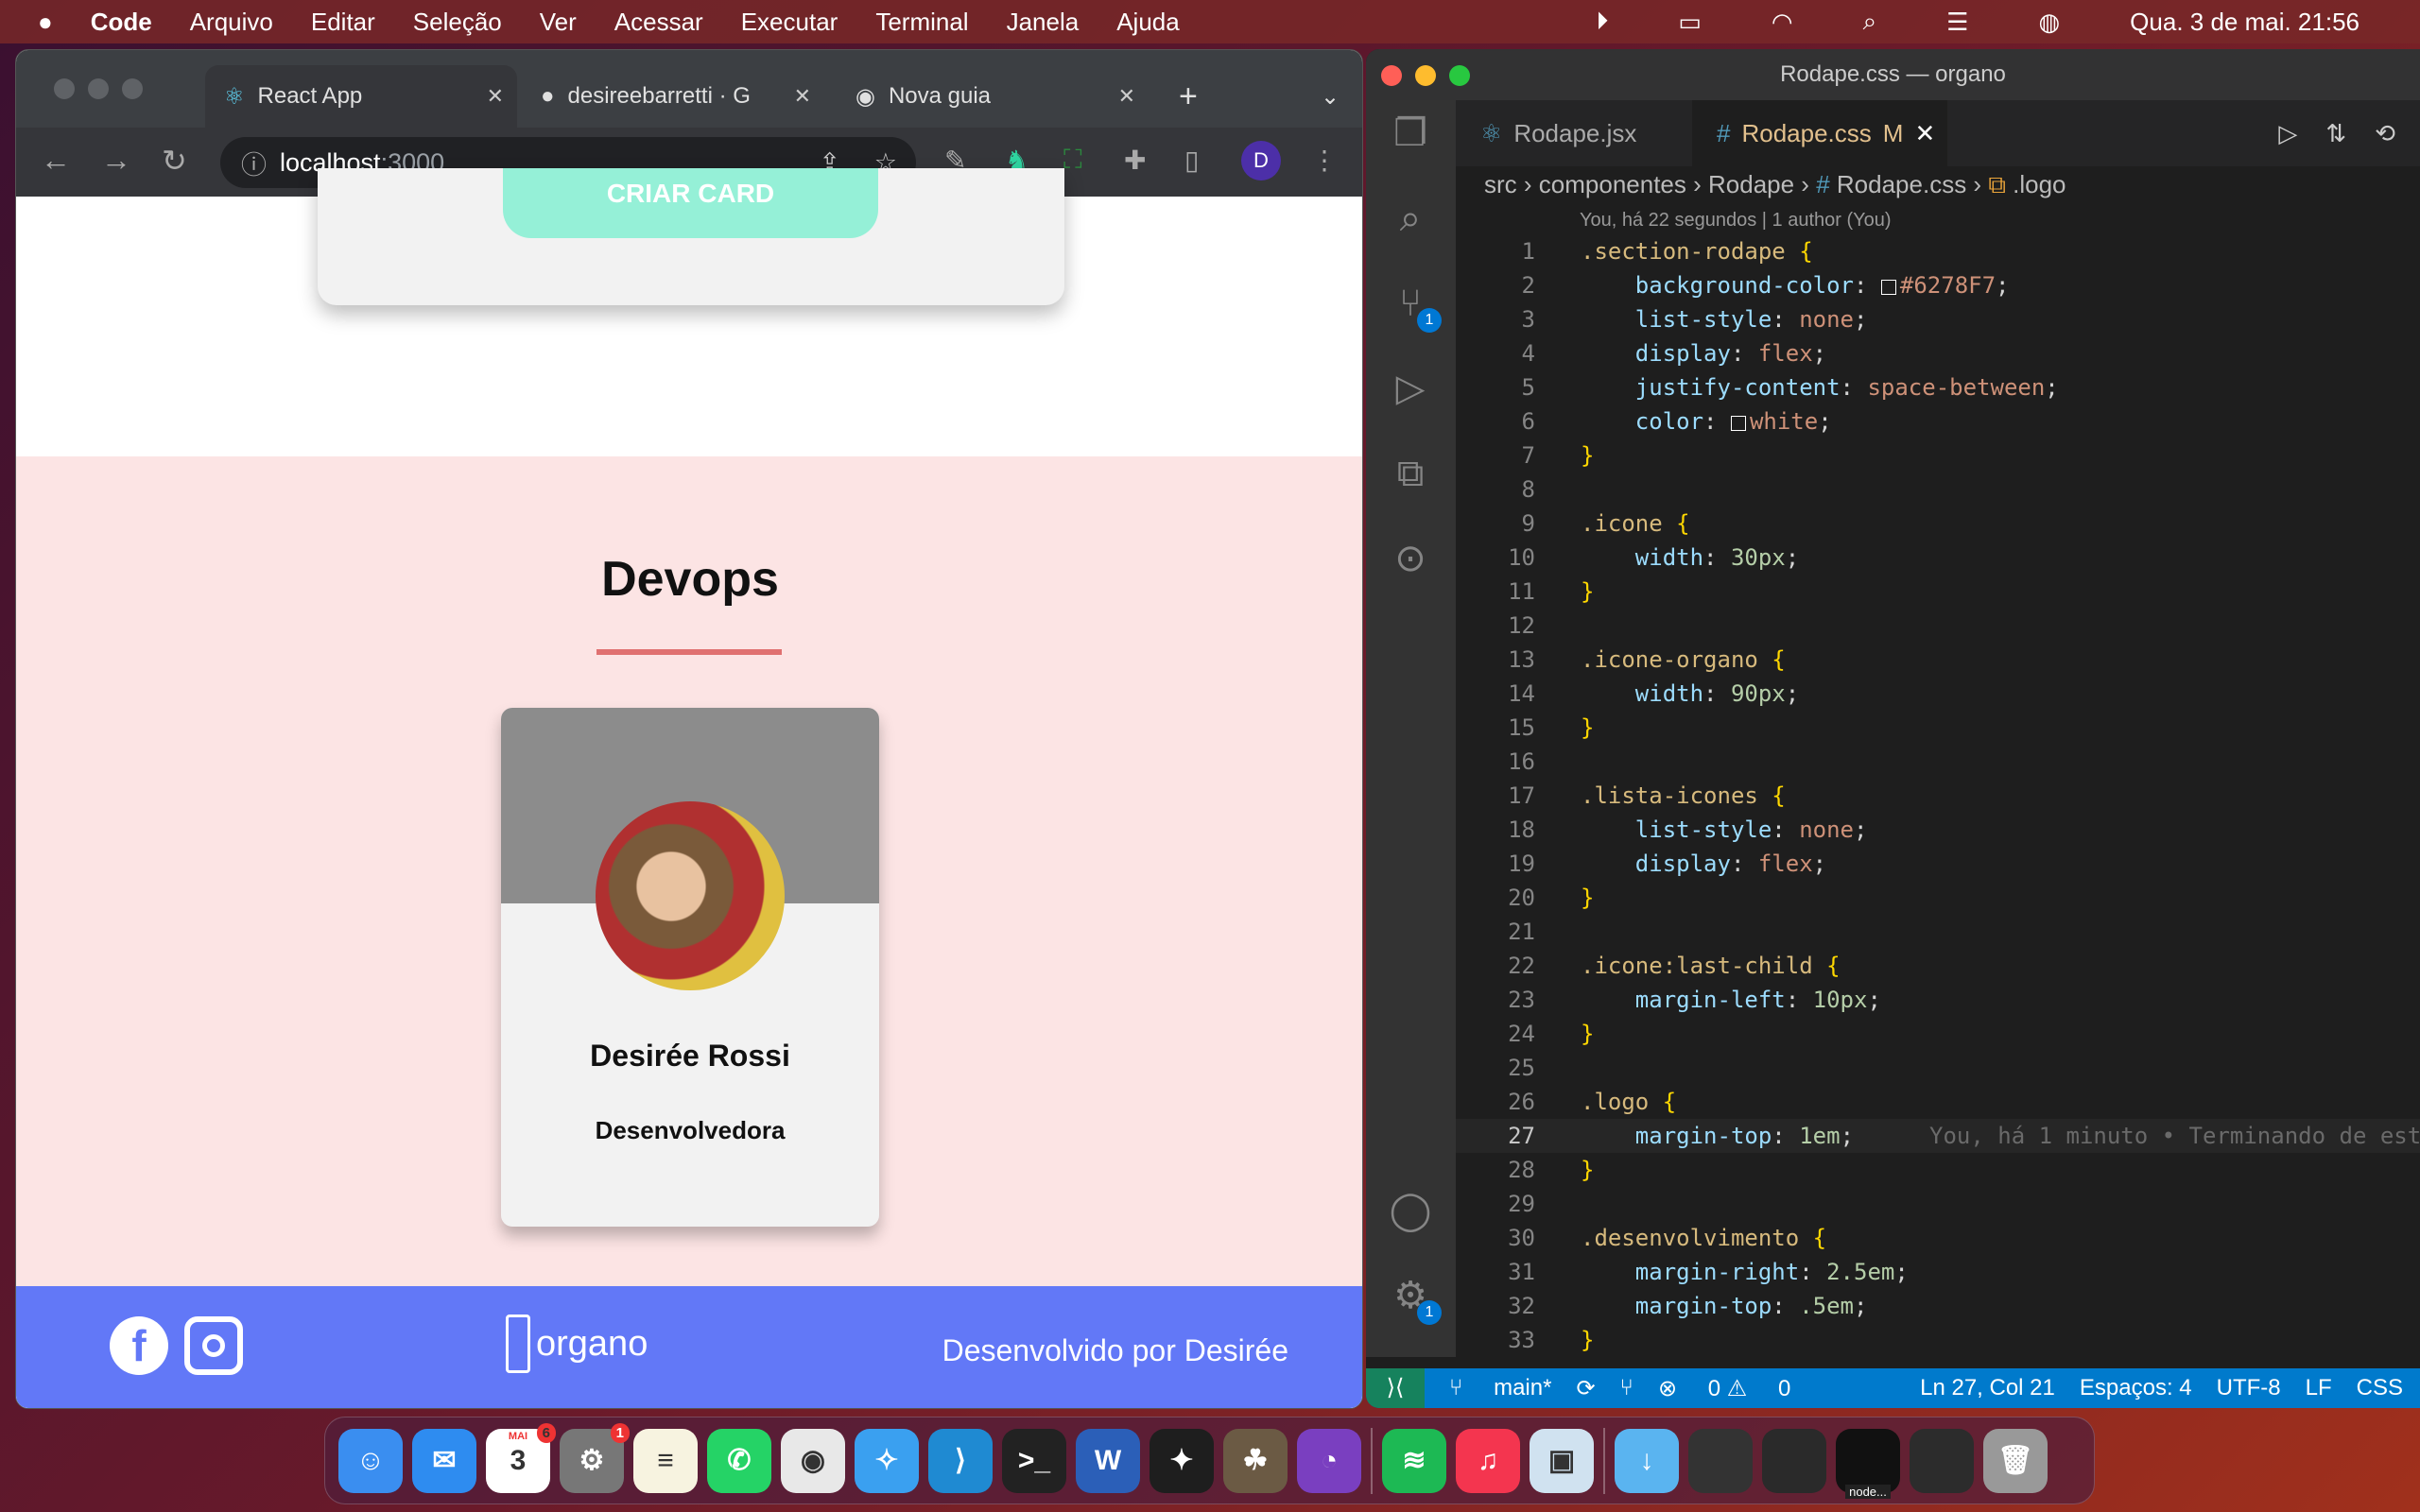 The image size is (2420, 1512). Describe the element at coordinates (1957, 22) in the screenshot. I see `control-center-icon: ☰` at that location.